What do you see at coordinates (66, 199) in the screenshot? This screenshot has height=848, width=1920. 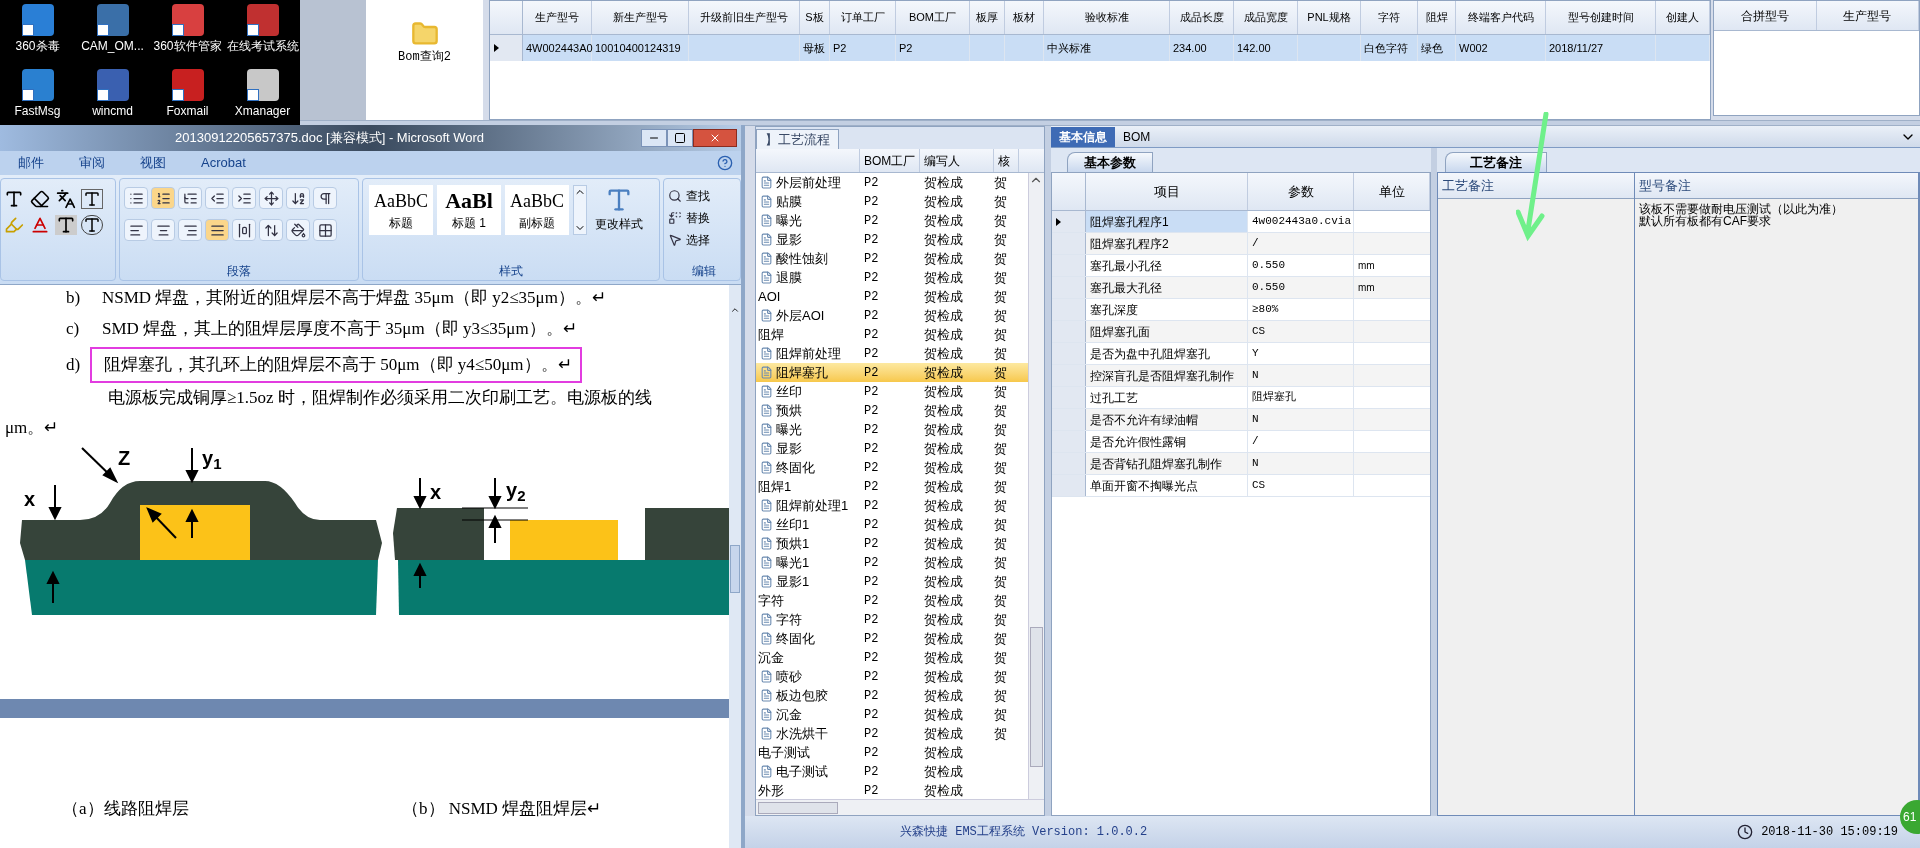 I see `phonetic-icon` at bounding box center [66, 199].